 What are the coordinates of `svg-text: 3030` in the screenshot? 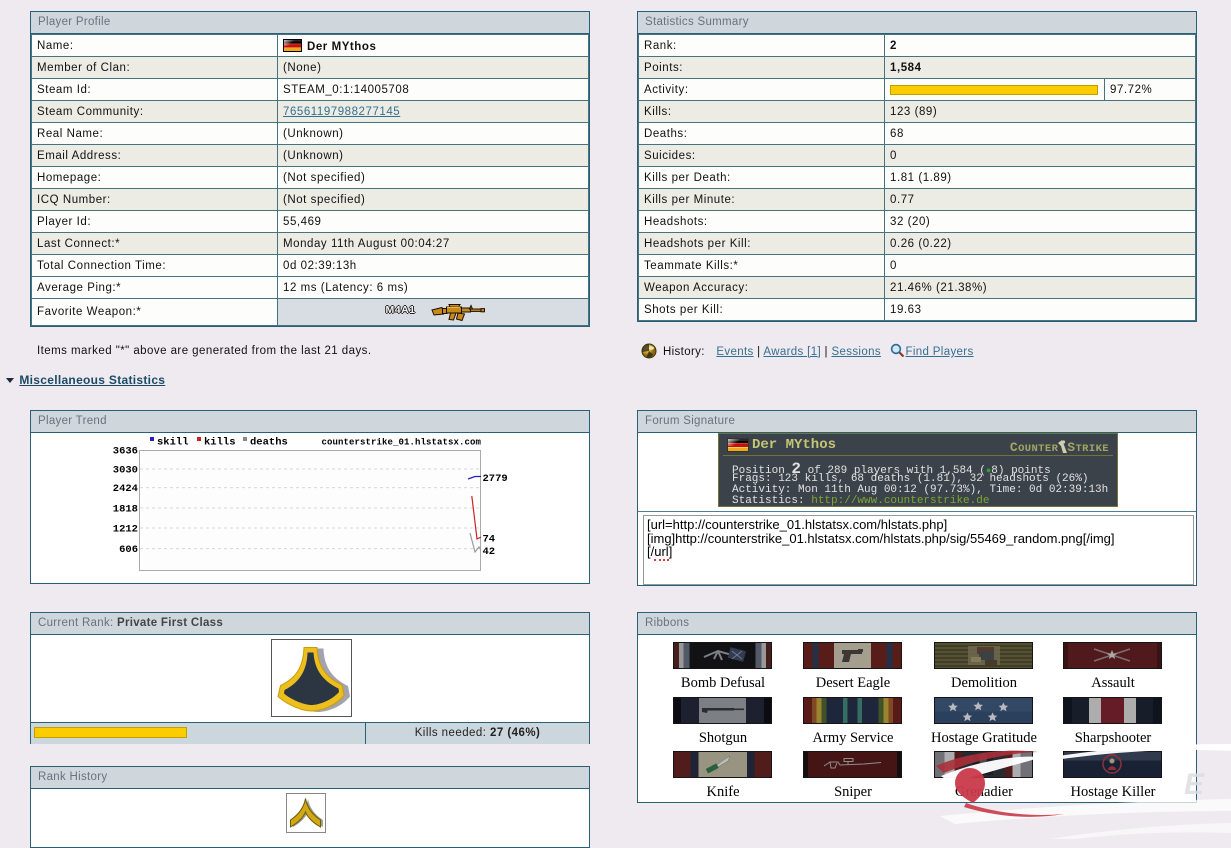 It's located at (125, 471).